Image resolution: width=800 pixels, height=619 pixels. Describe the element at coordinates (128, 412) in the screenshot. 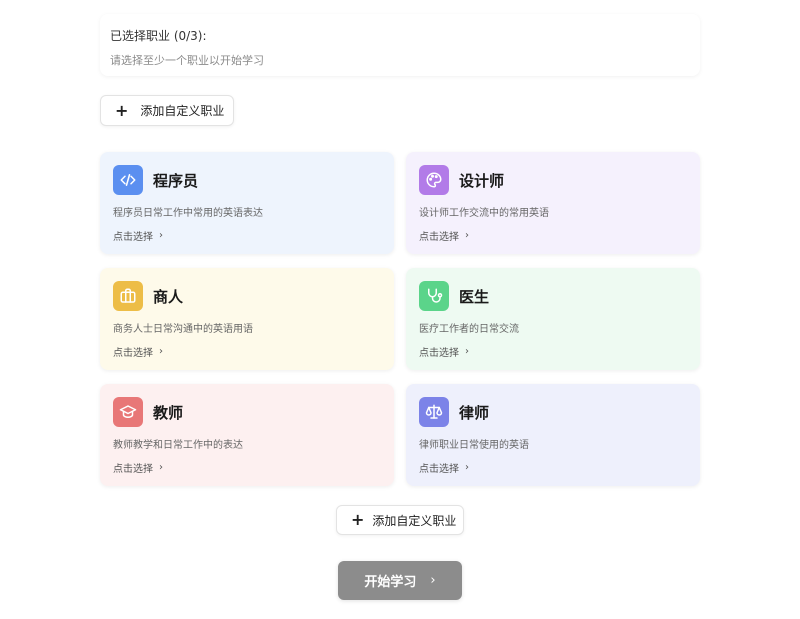

I see `graduation-cap-icon` at that location.